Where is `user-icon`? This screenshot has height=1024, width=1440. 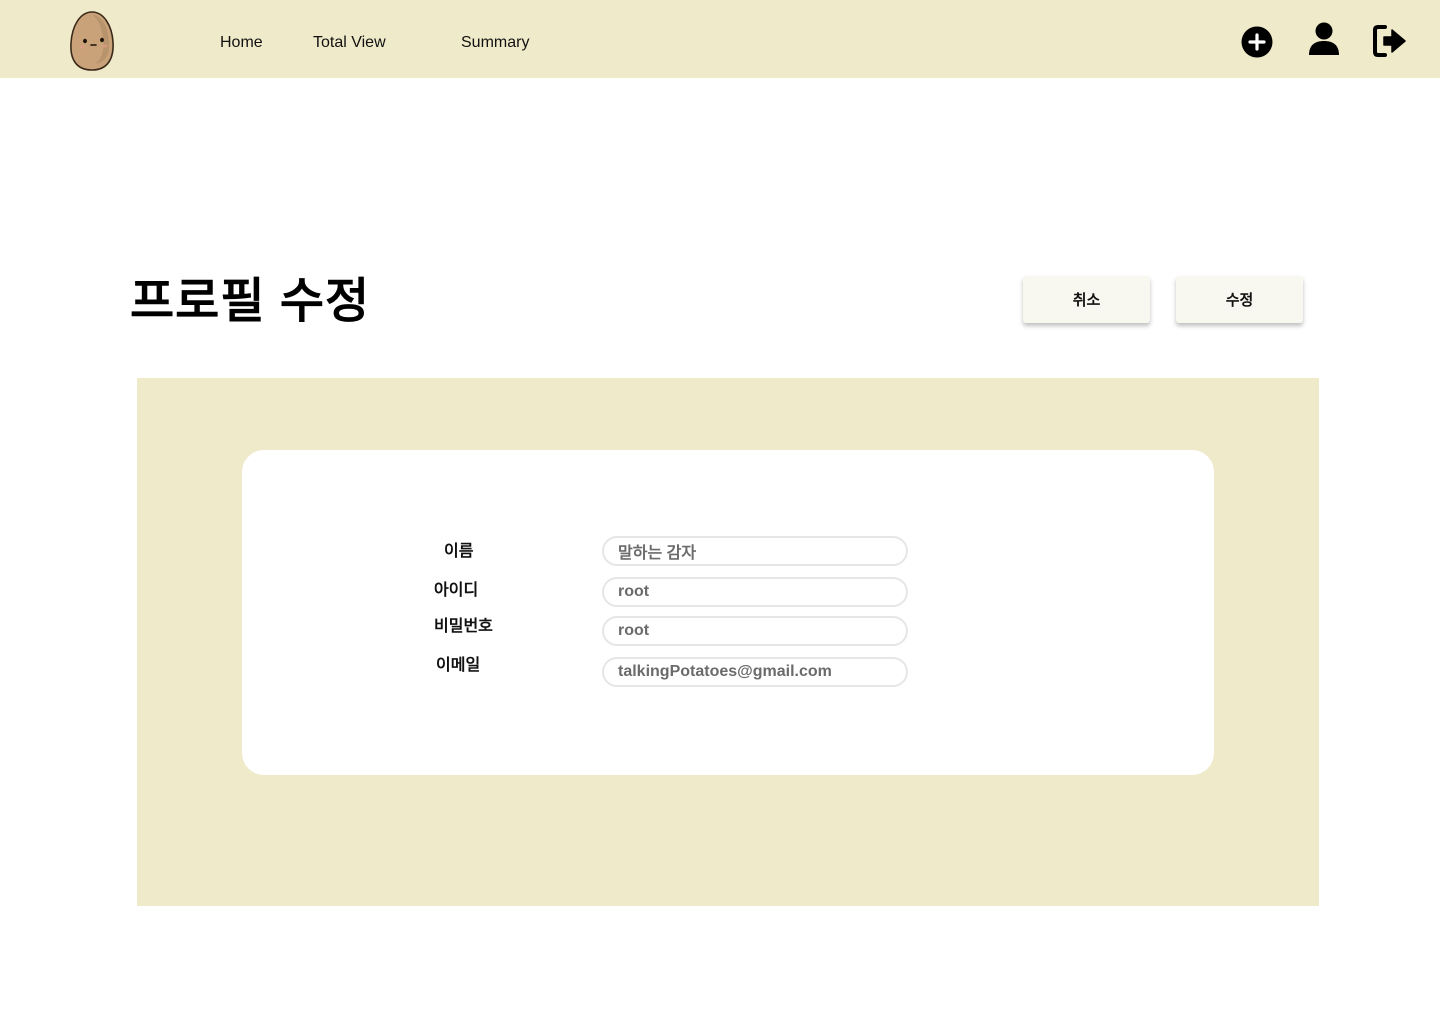 user-icon is located at coordinates (1324, 39).